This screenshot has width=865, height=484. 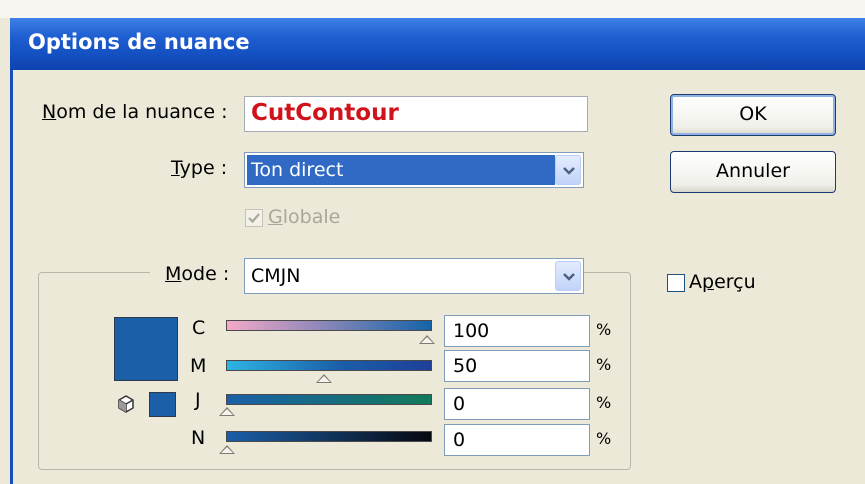 I want to click on cyan-value-input: 100, so click(x=517, y=331).